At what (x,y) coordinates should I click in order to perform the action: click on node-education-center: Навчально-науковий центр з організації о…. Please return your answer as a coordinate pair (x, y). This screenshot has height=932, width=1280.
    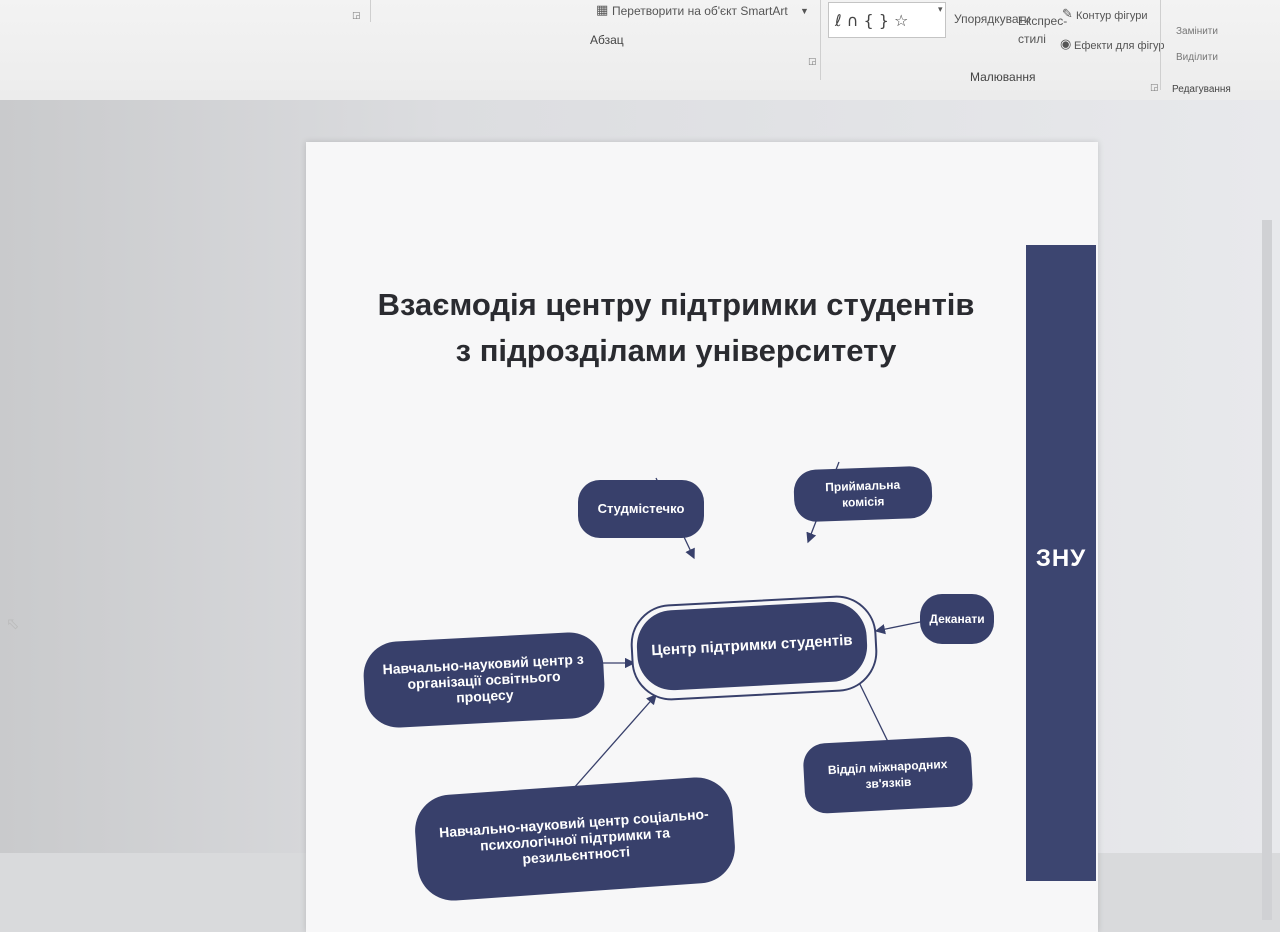
    Looking at the image, I should click on (484, 680).